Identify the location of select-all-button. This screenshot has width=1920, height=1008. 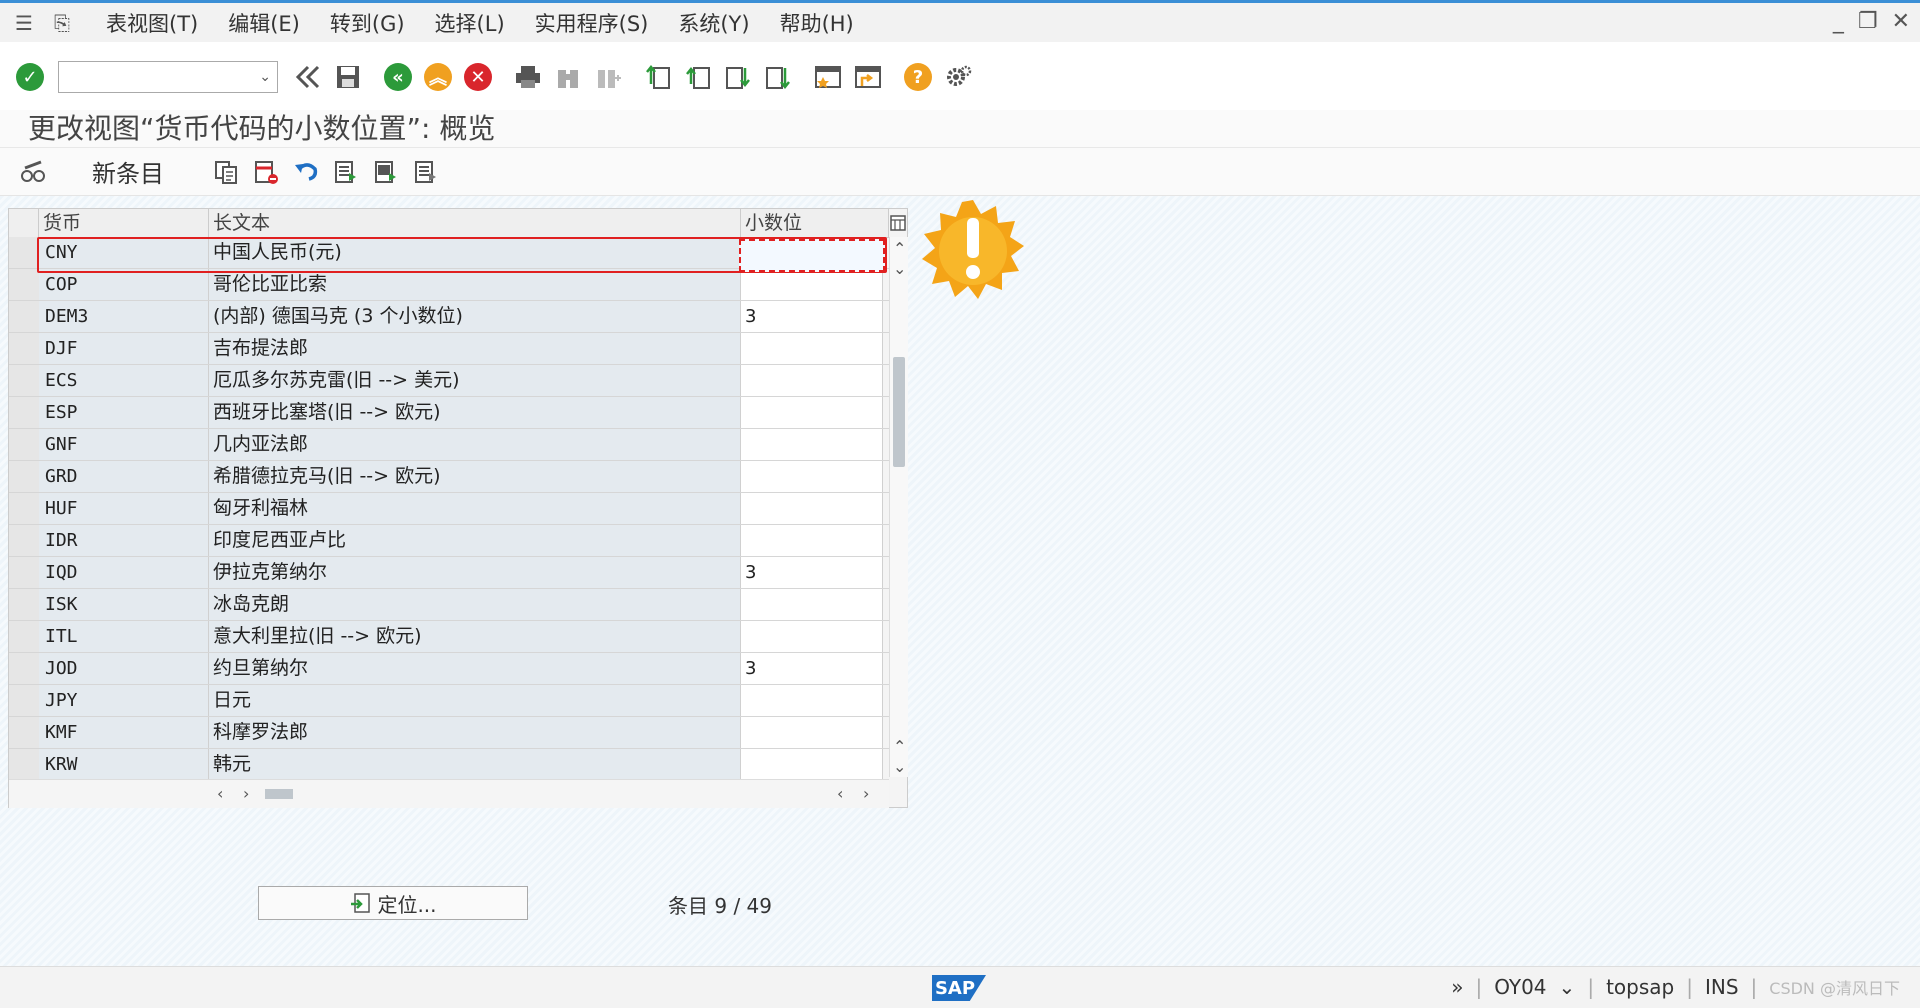
(346, 172).